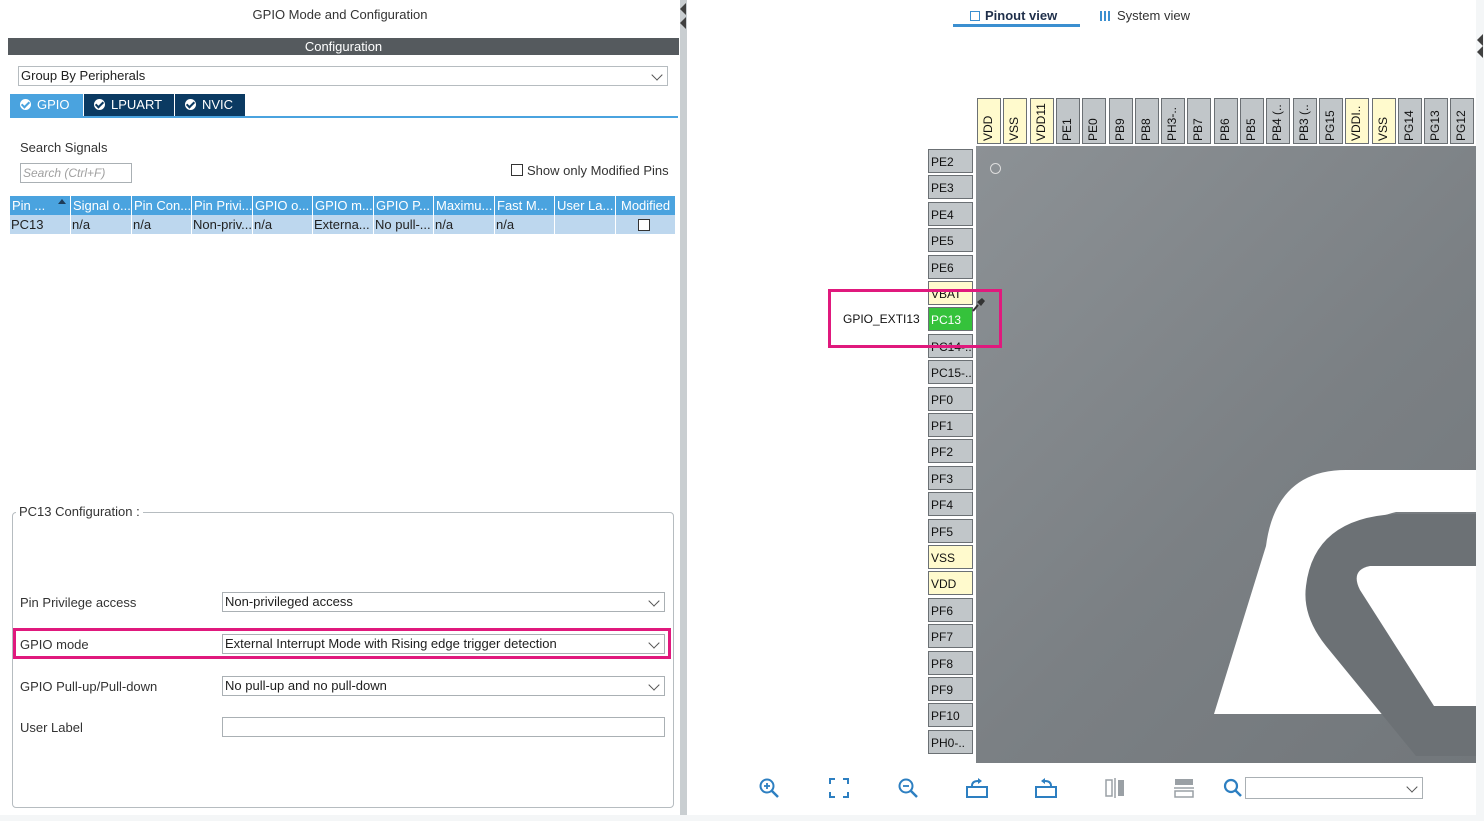  Describe the element at coordinates (1184, 788) in the screenshot. I see `flip-vertical-icon` at that location.